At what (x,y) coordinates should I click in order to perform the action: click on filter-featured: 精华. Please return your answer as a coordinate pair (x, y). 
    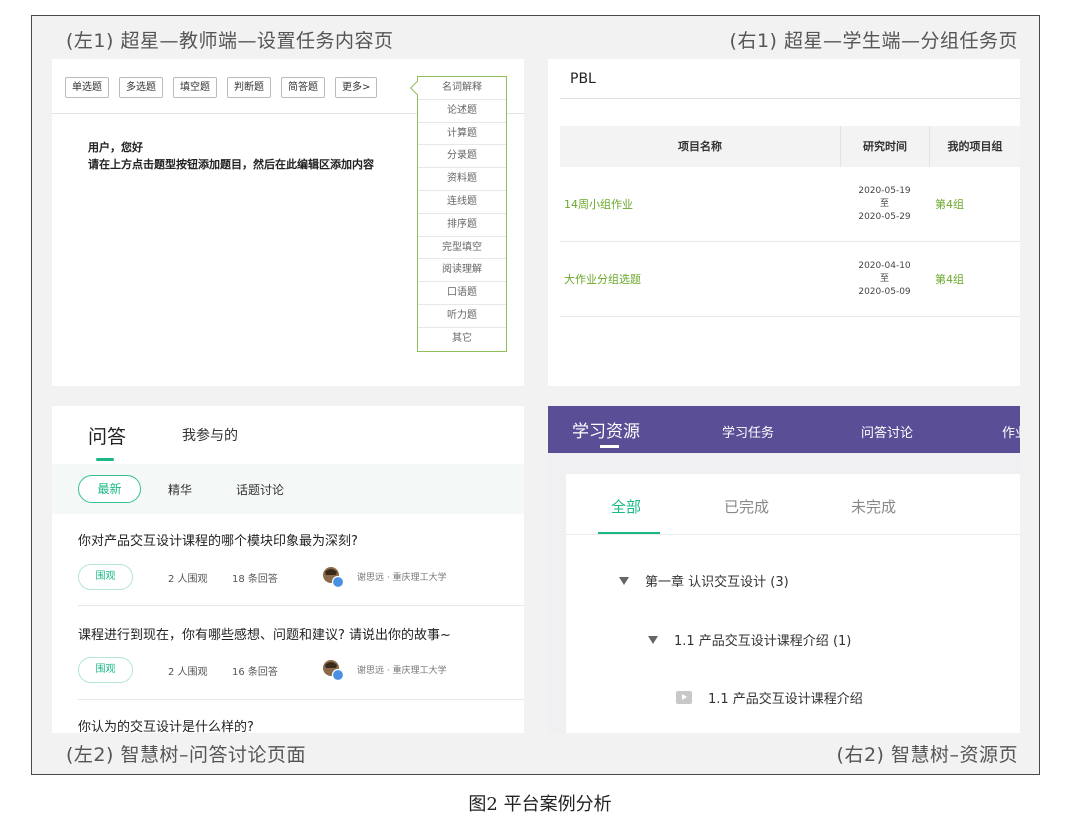
    Looking at the image, I should click on (180, 489).